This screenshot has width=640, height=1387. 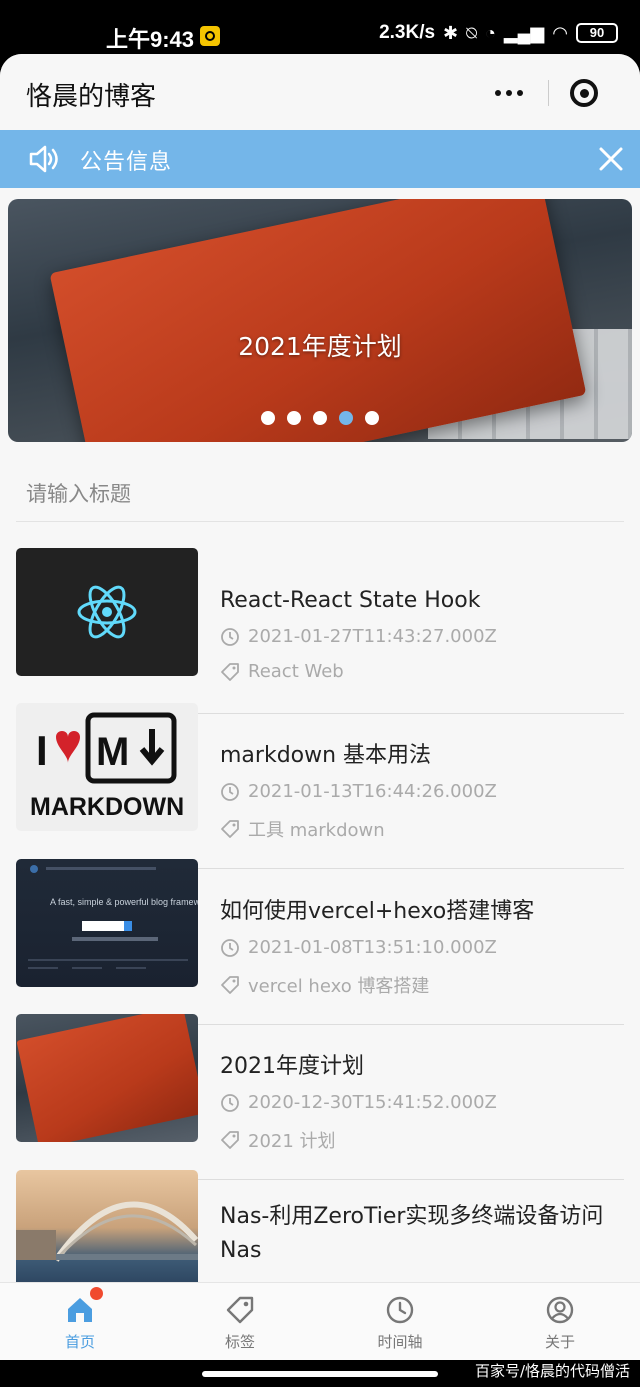 I want to click on tab-bar: 首页 标签 时间轴 关于, so click(x=320, y=1321).